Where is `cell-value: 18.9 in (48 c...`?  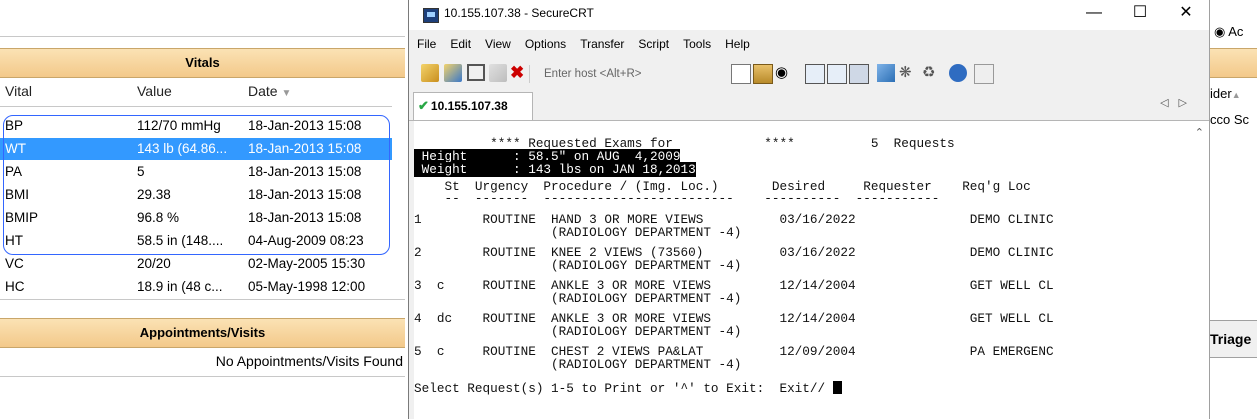
cell-value: 18.9 in (48 c... is located at coordinates (180, 286).